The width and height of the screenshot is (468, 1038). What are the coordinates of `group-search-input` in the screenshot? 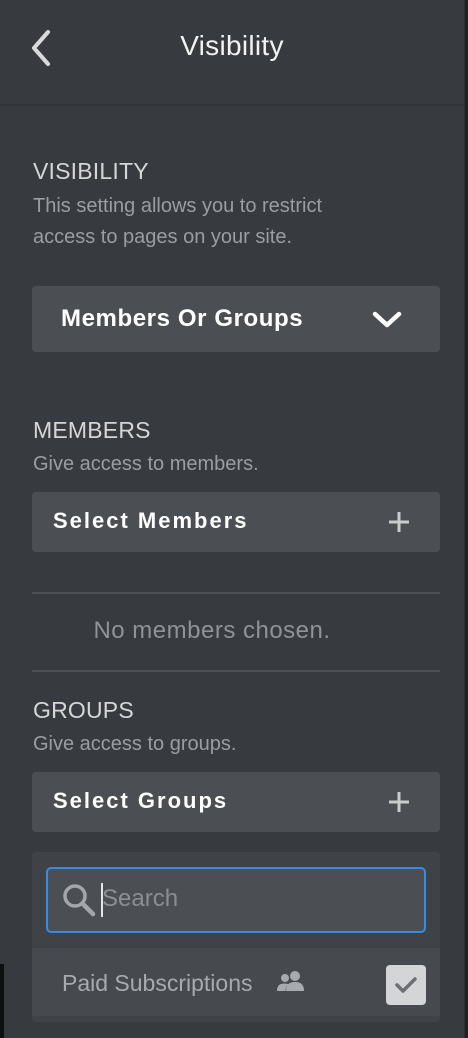 It's located at (252, 899).